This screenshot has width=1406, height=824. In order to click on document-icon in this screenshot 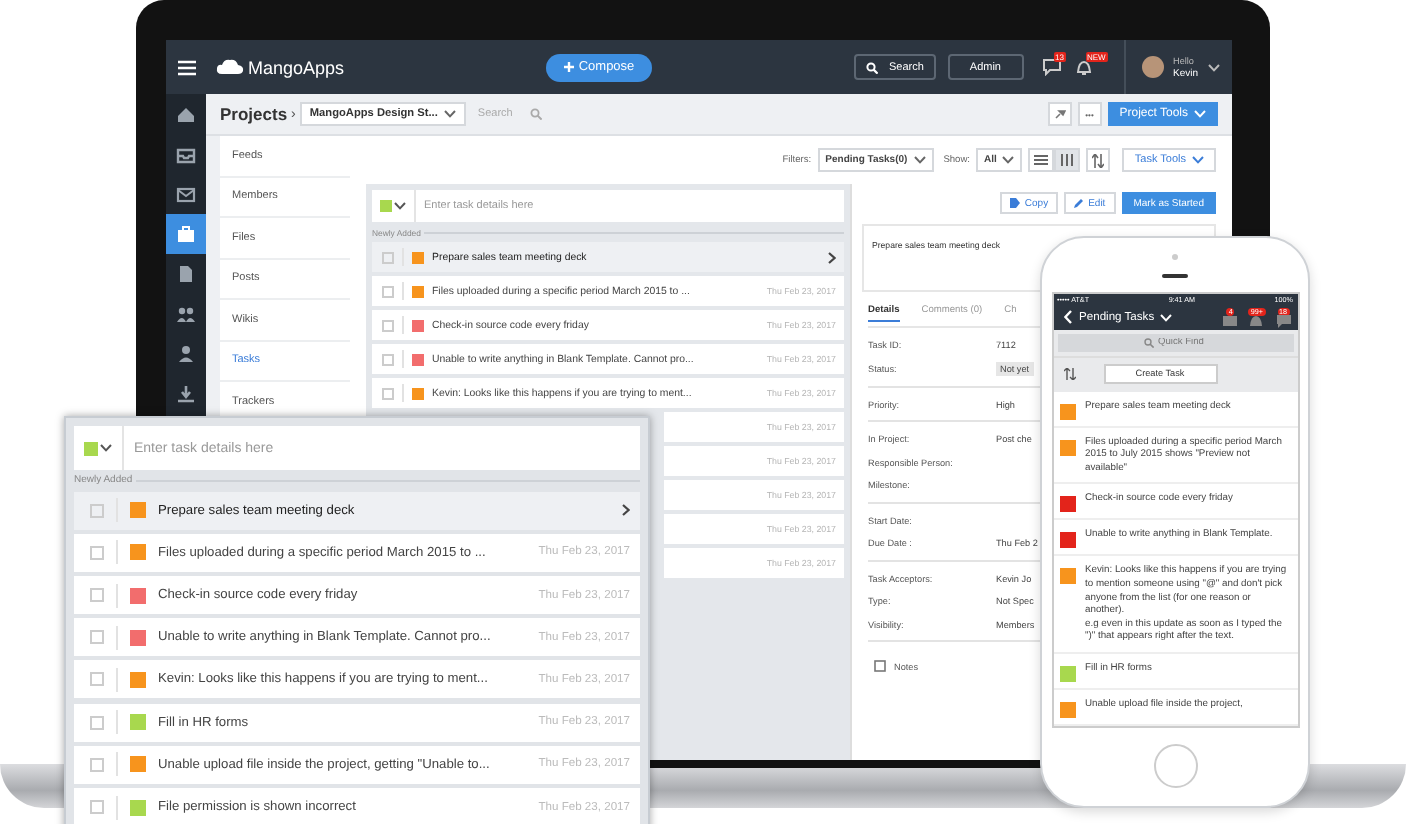, I will do `click(186, 274)`.